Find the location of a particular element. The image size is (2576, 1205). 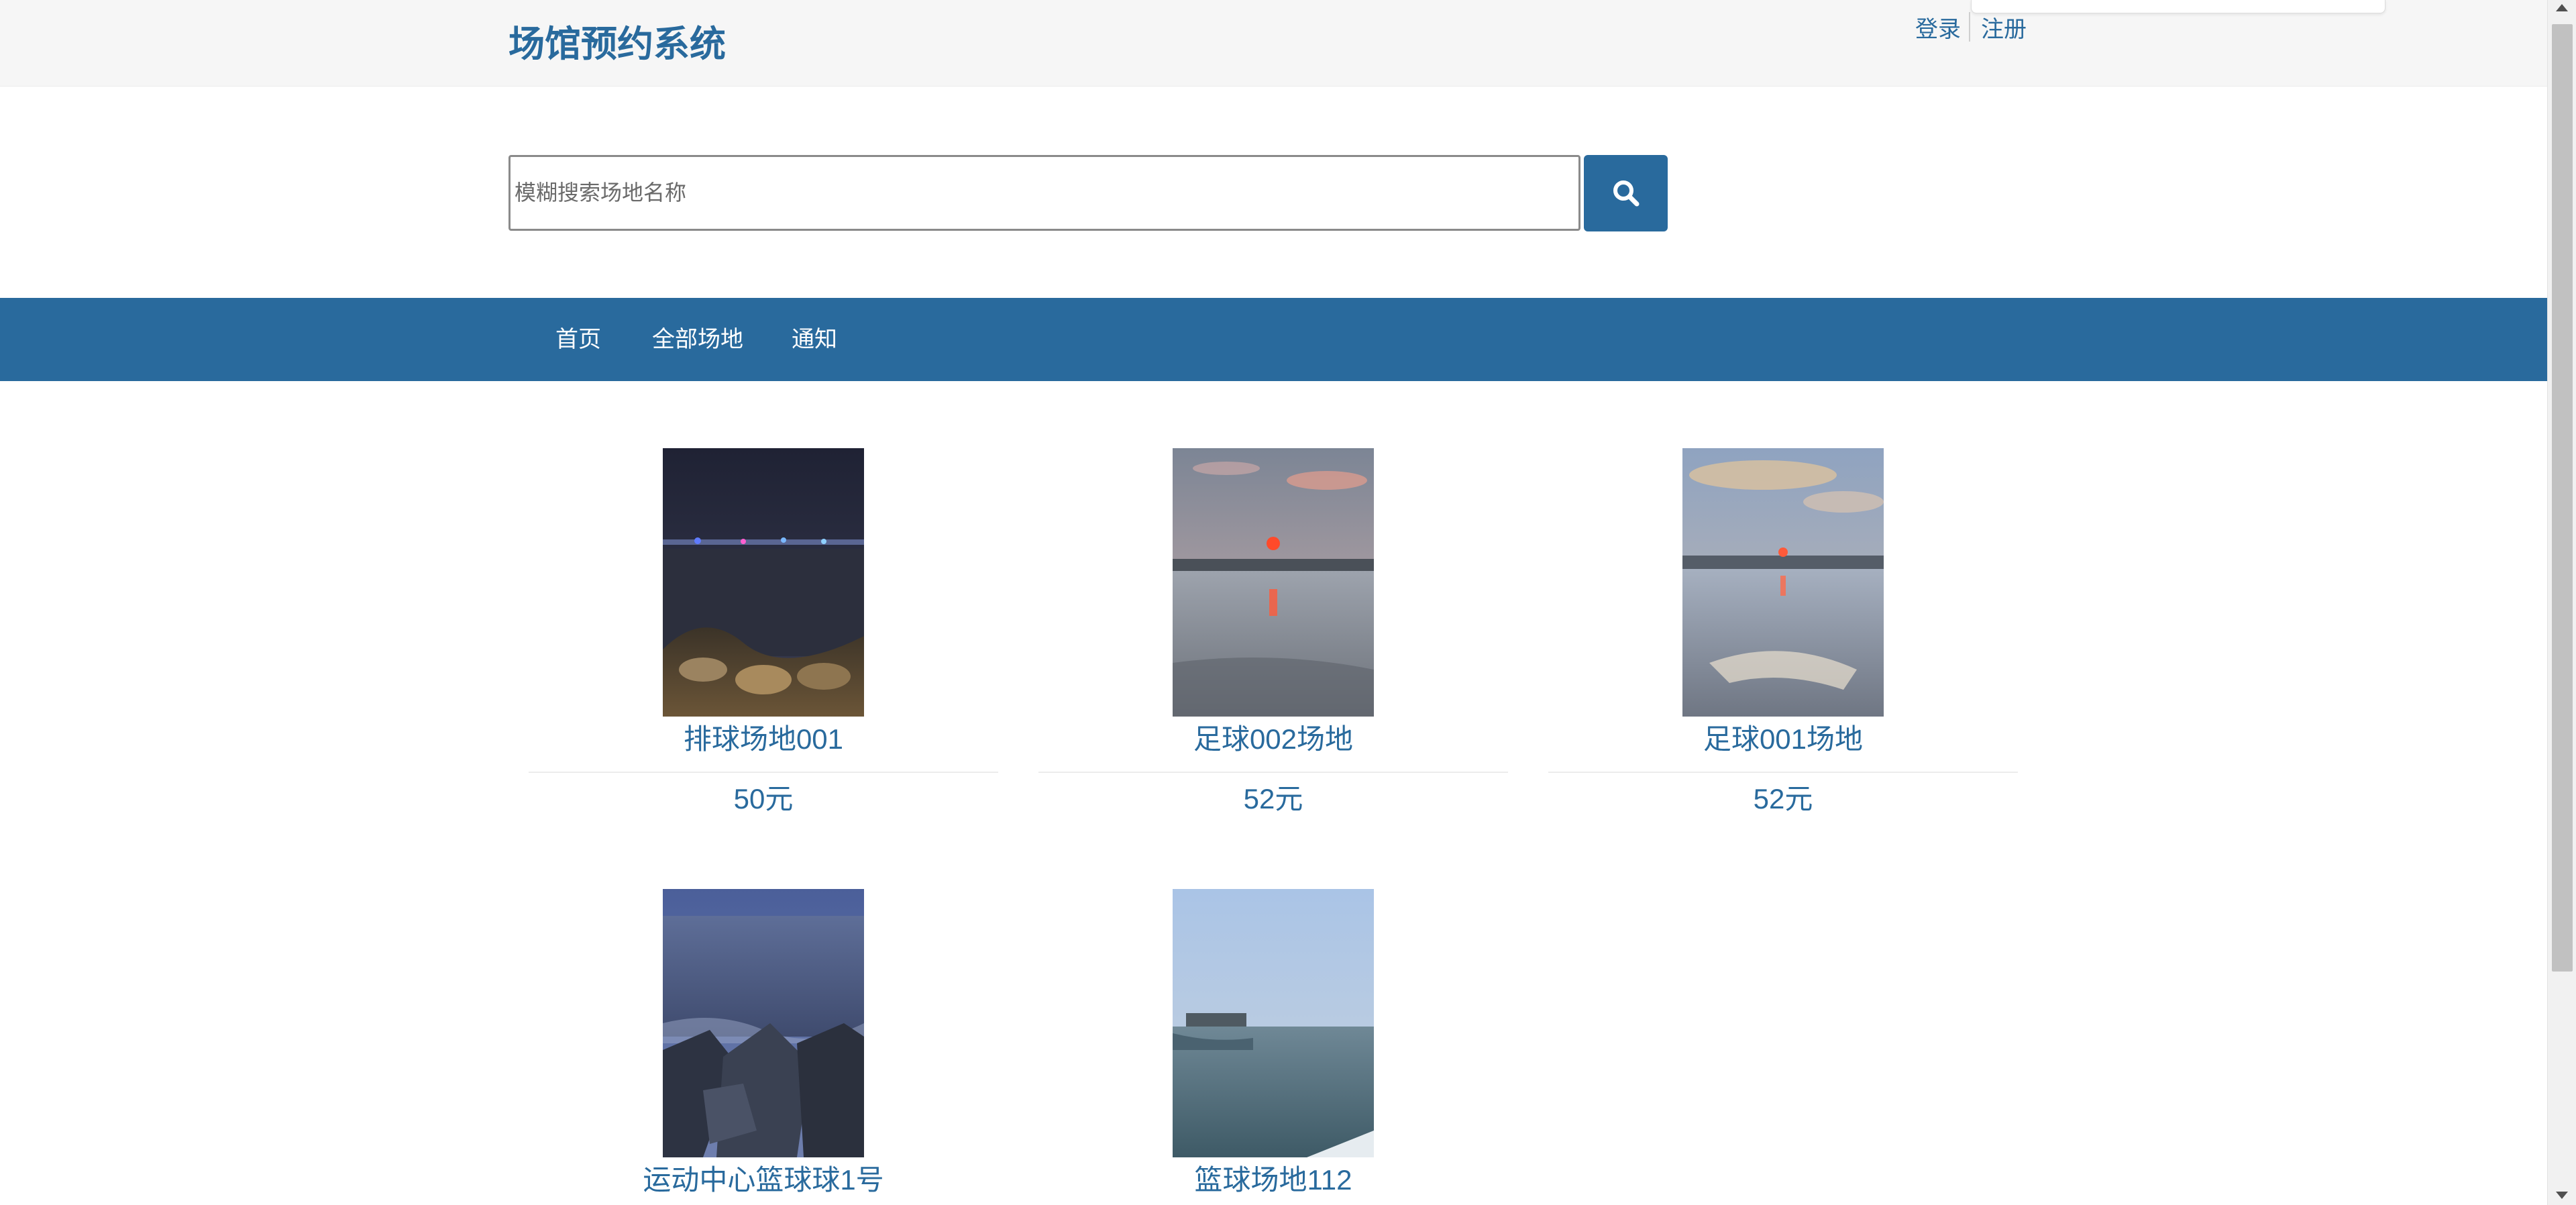

venue-name: 运动中心篮球球1号 is located at coordinates (763, 1180).